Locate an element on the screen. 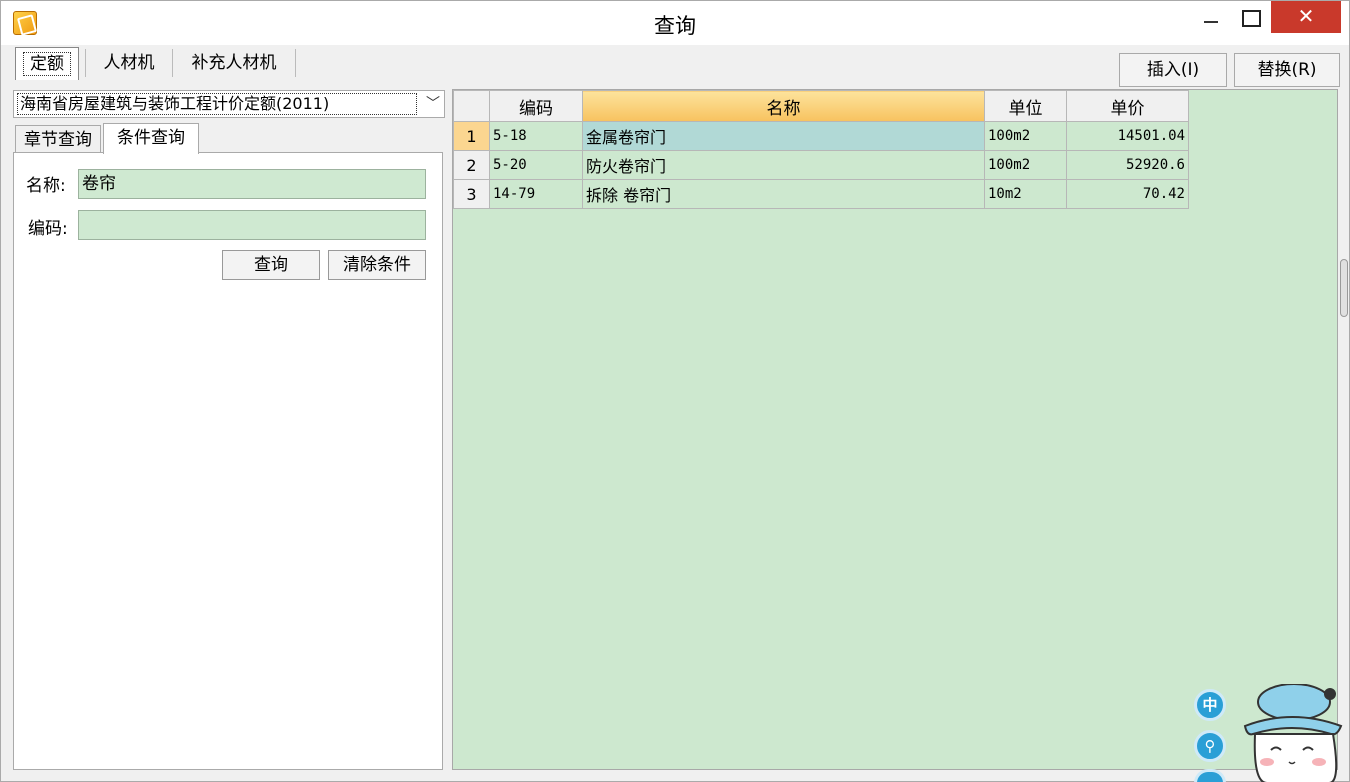  row-number: 3 is located at coordinates (471, 194).